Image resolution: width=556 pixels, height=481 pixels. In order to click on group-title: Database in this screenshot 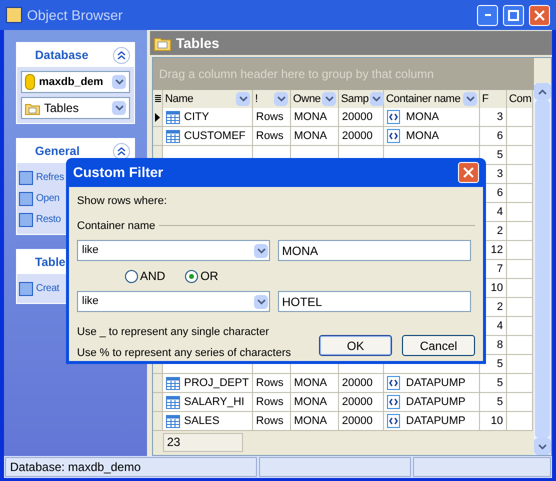, I will do `click(61, 55)`.